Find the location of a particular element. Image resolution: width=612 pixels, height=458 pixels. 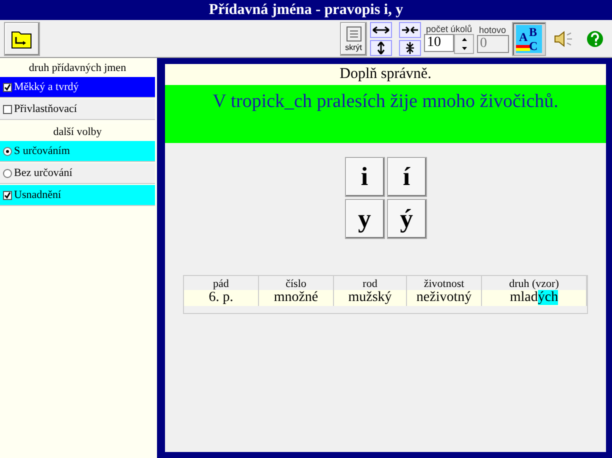

table-cell: mladých is located at coordinates (534, 297).